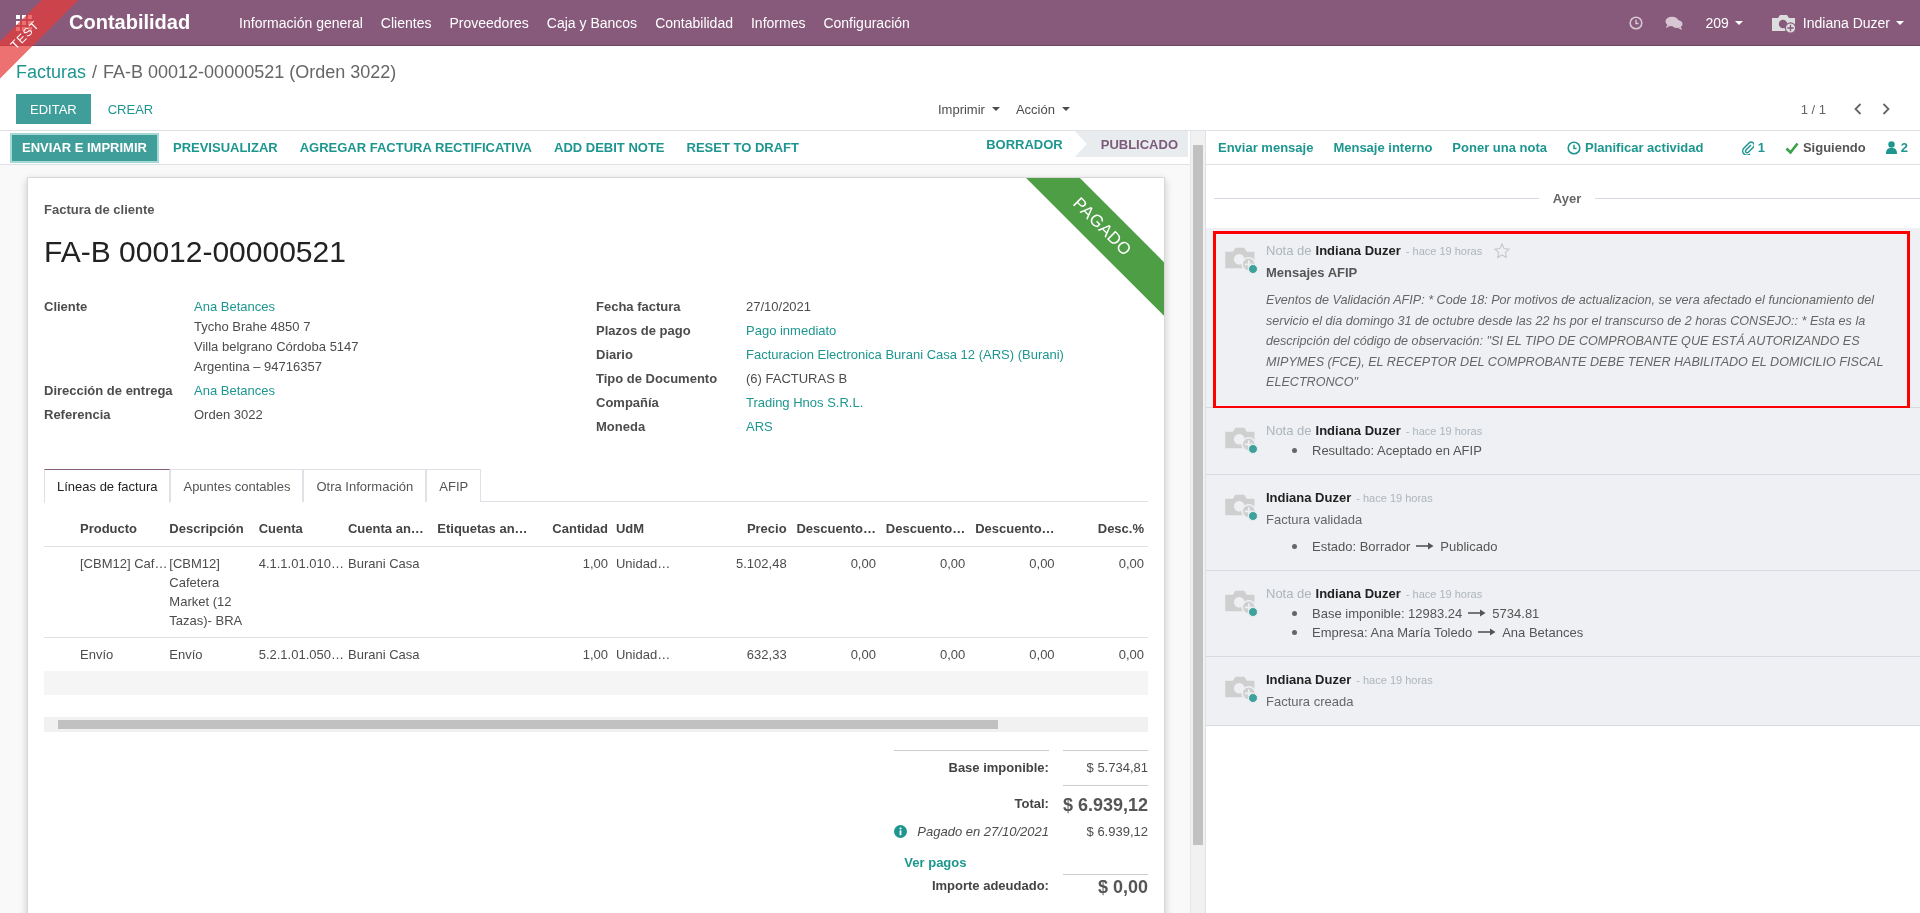  What do you see at coordinates (766, 654) in the screenshot?
I see `table-cell: 632,33` at bounding box center [766, 654].